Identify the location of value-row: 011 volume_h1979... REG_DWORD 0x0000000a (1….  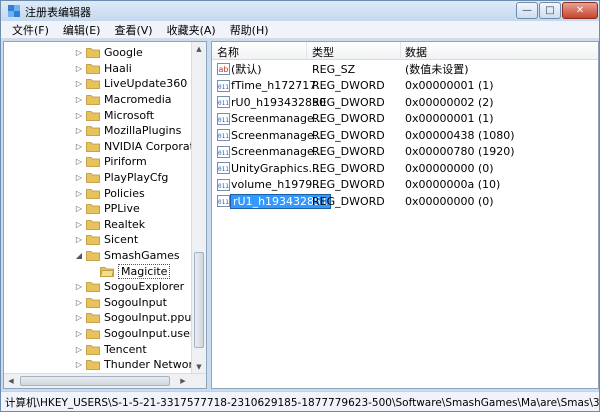
(405, 185).